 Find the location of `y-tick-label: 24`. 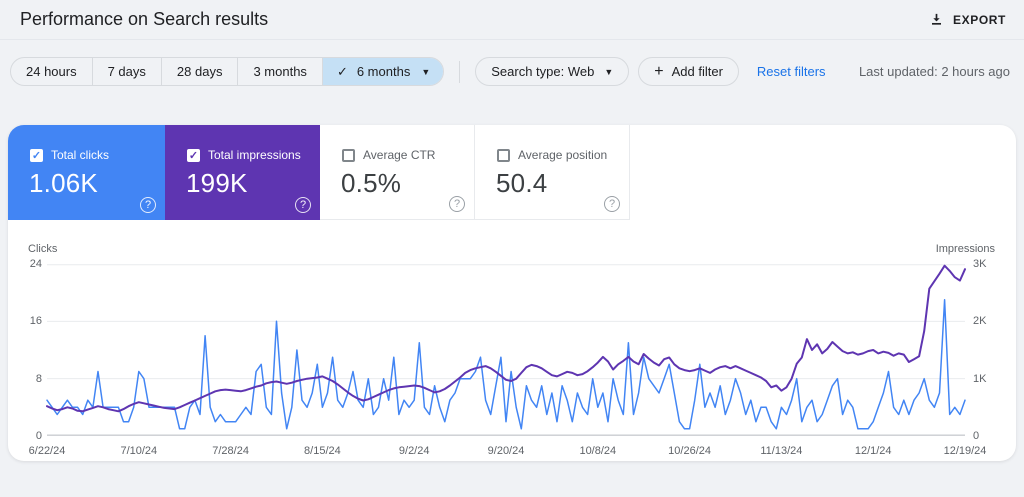

y-tick-label: 24 is located at coordinates (35, 264).